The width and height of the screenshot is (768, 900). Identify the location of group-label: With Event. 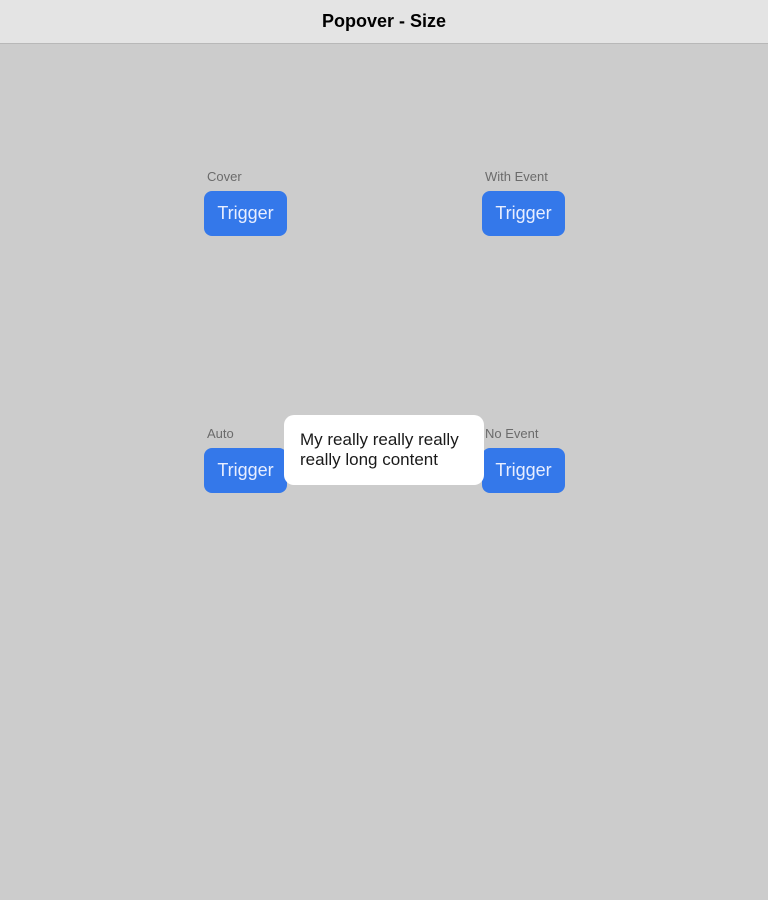
(516, 176).